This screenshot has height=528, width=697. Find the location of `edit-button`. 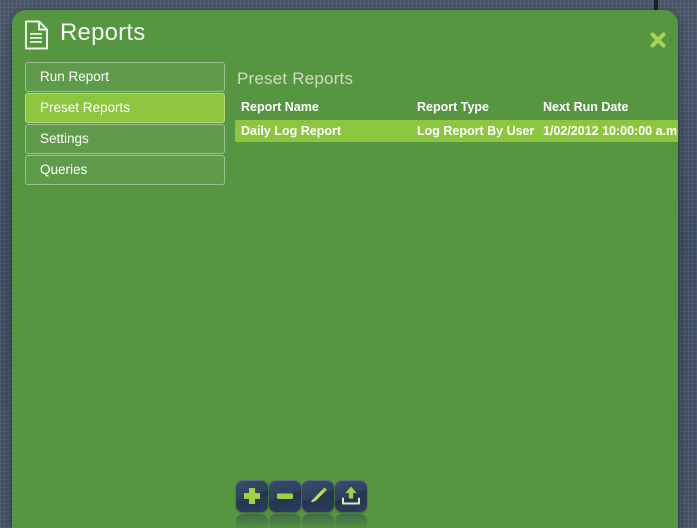

edit-button is located at coordinates (318, 504).